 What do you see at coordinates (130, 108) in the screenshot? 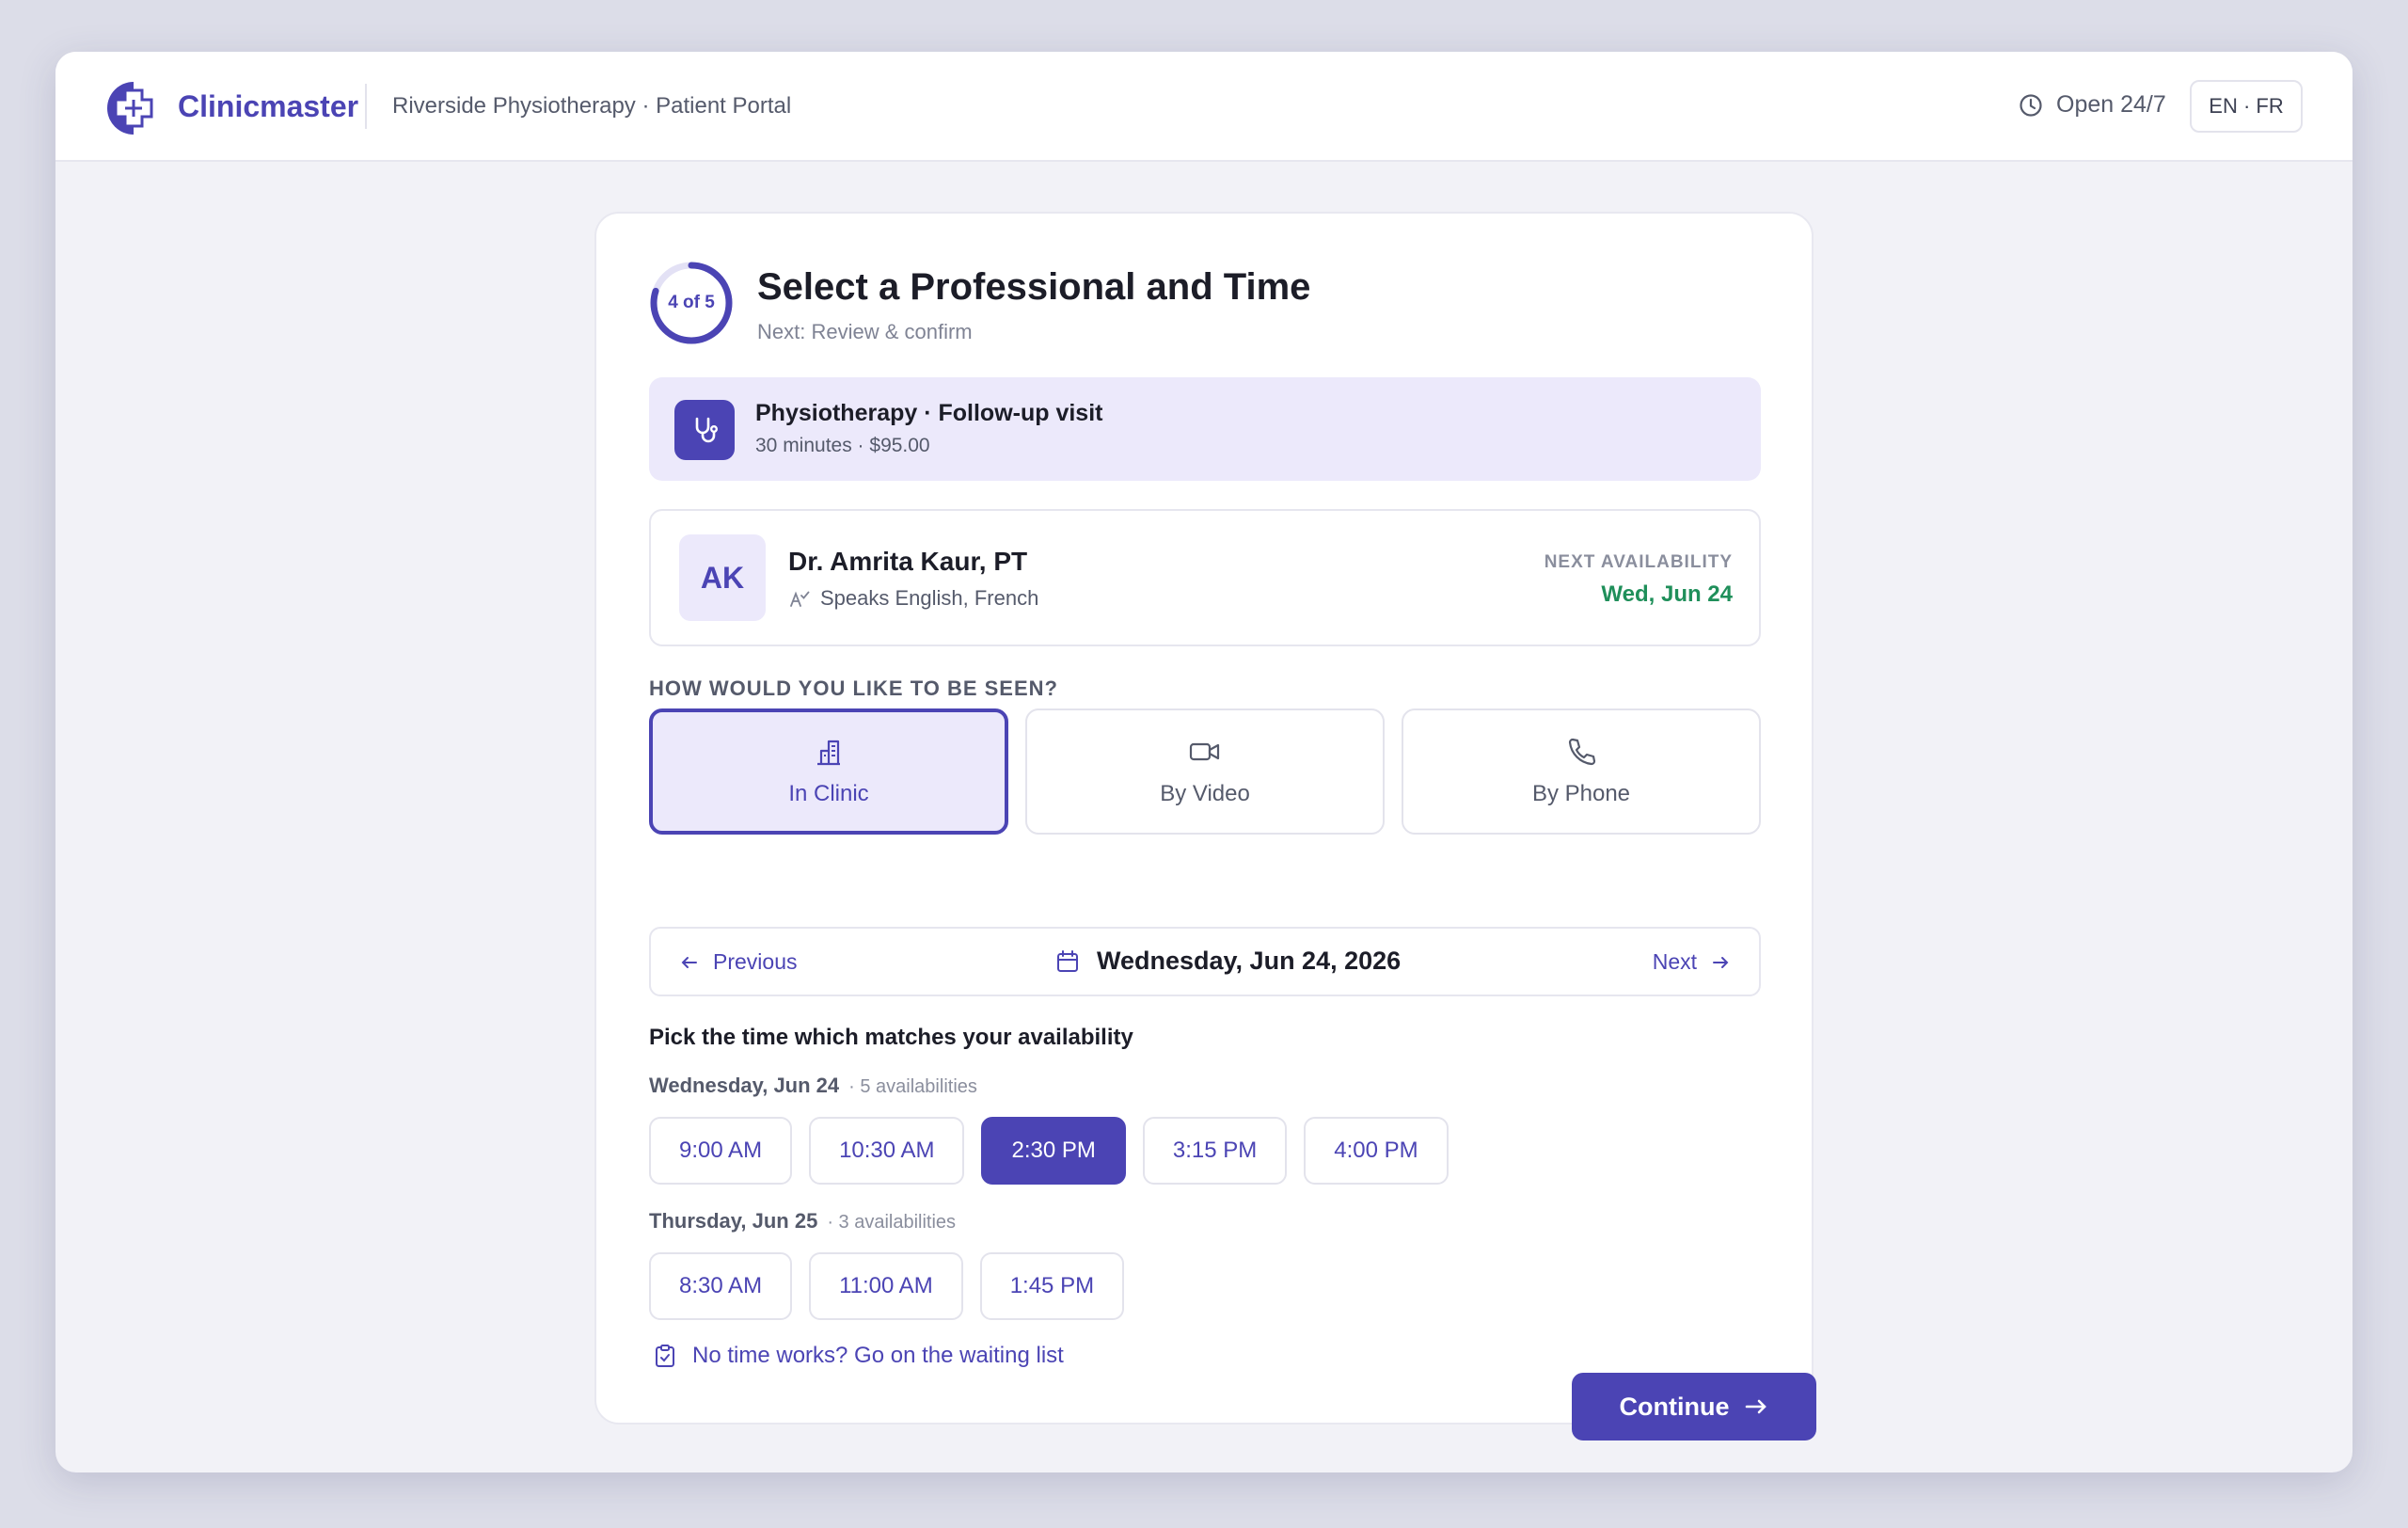
I see `clinicmaster-logo-icon` at bounding box center [130, 108].